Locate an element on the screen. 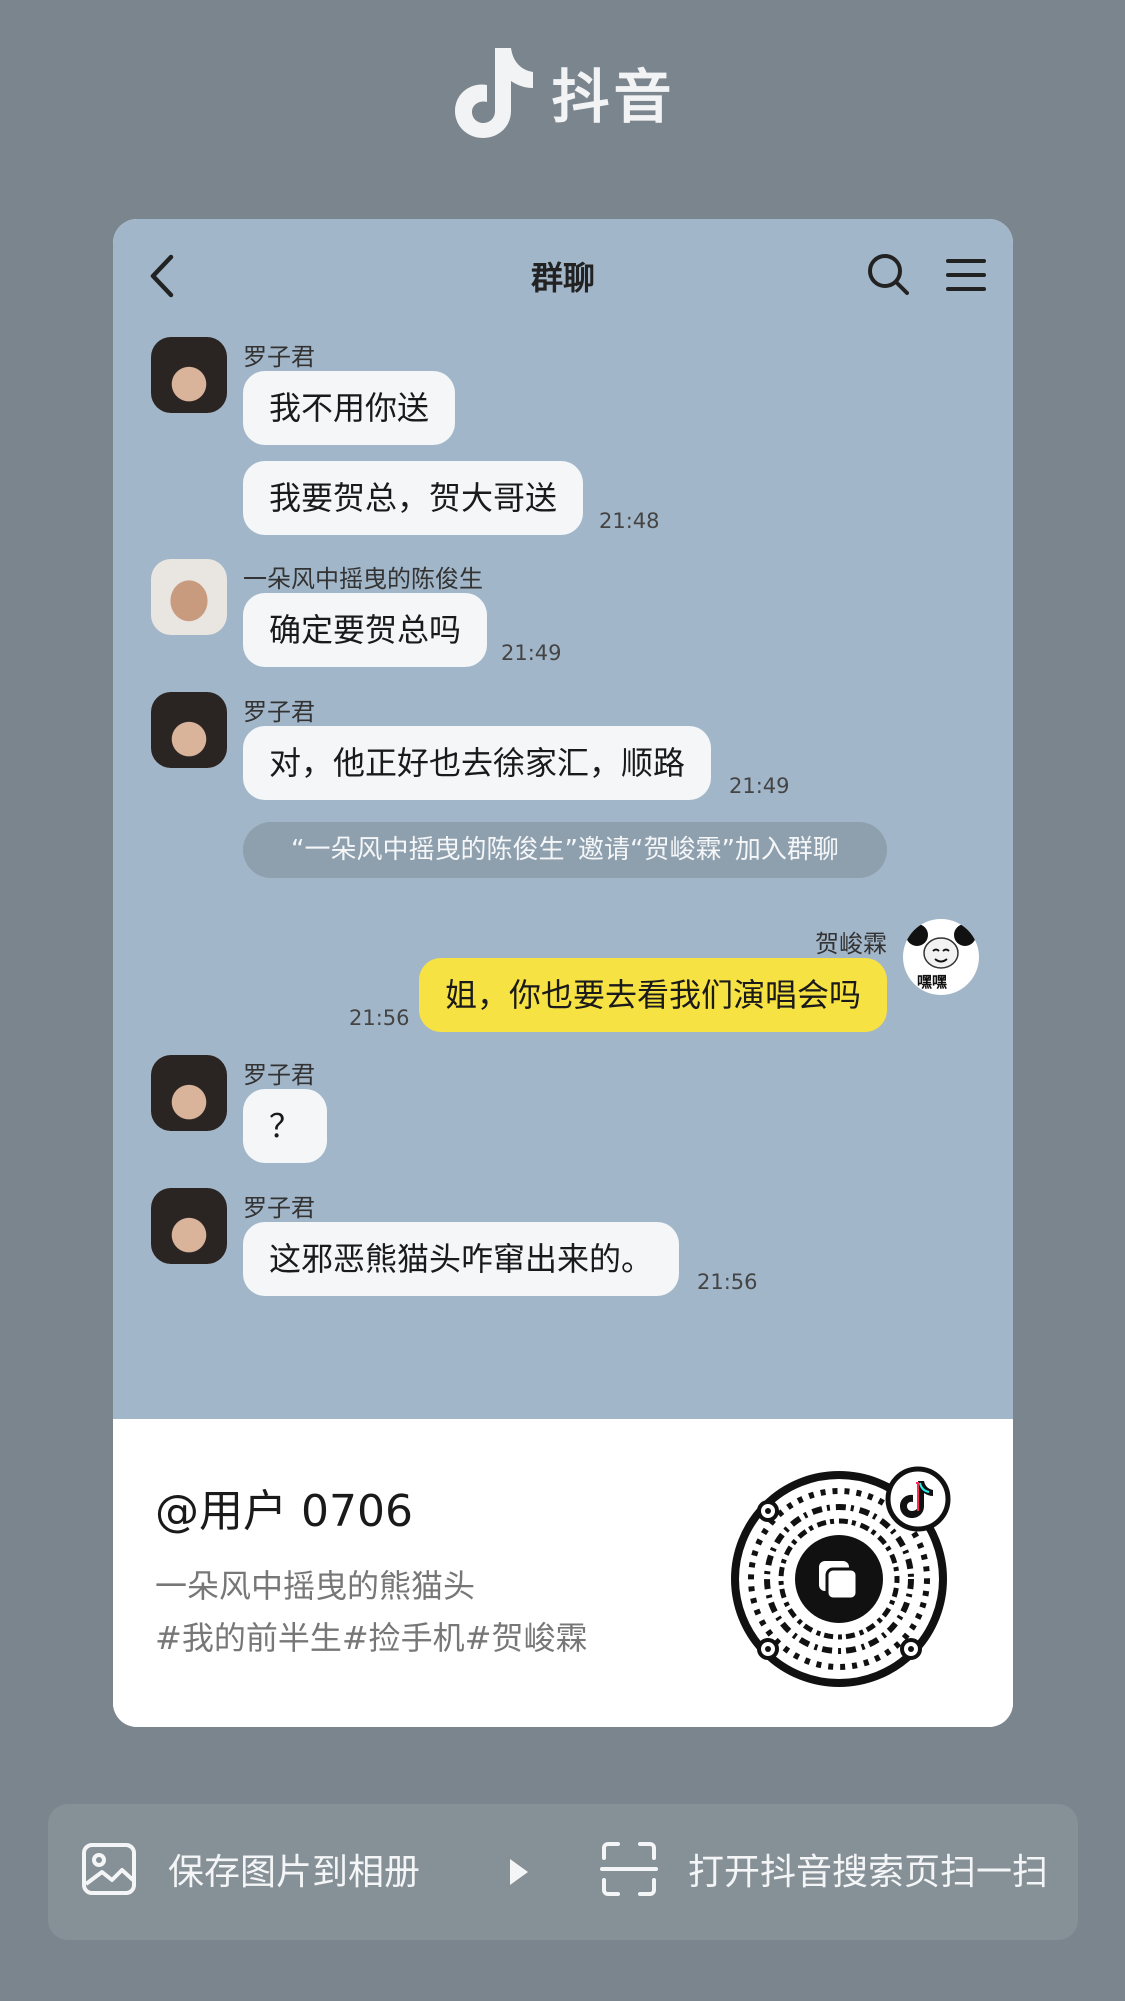 The image size is (1125, 2001). save-image-button: 保存图片到相册 is located at coordinates (250, 1869).